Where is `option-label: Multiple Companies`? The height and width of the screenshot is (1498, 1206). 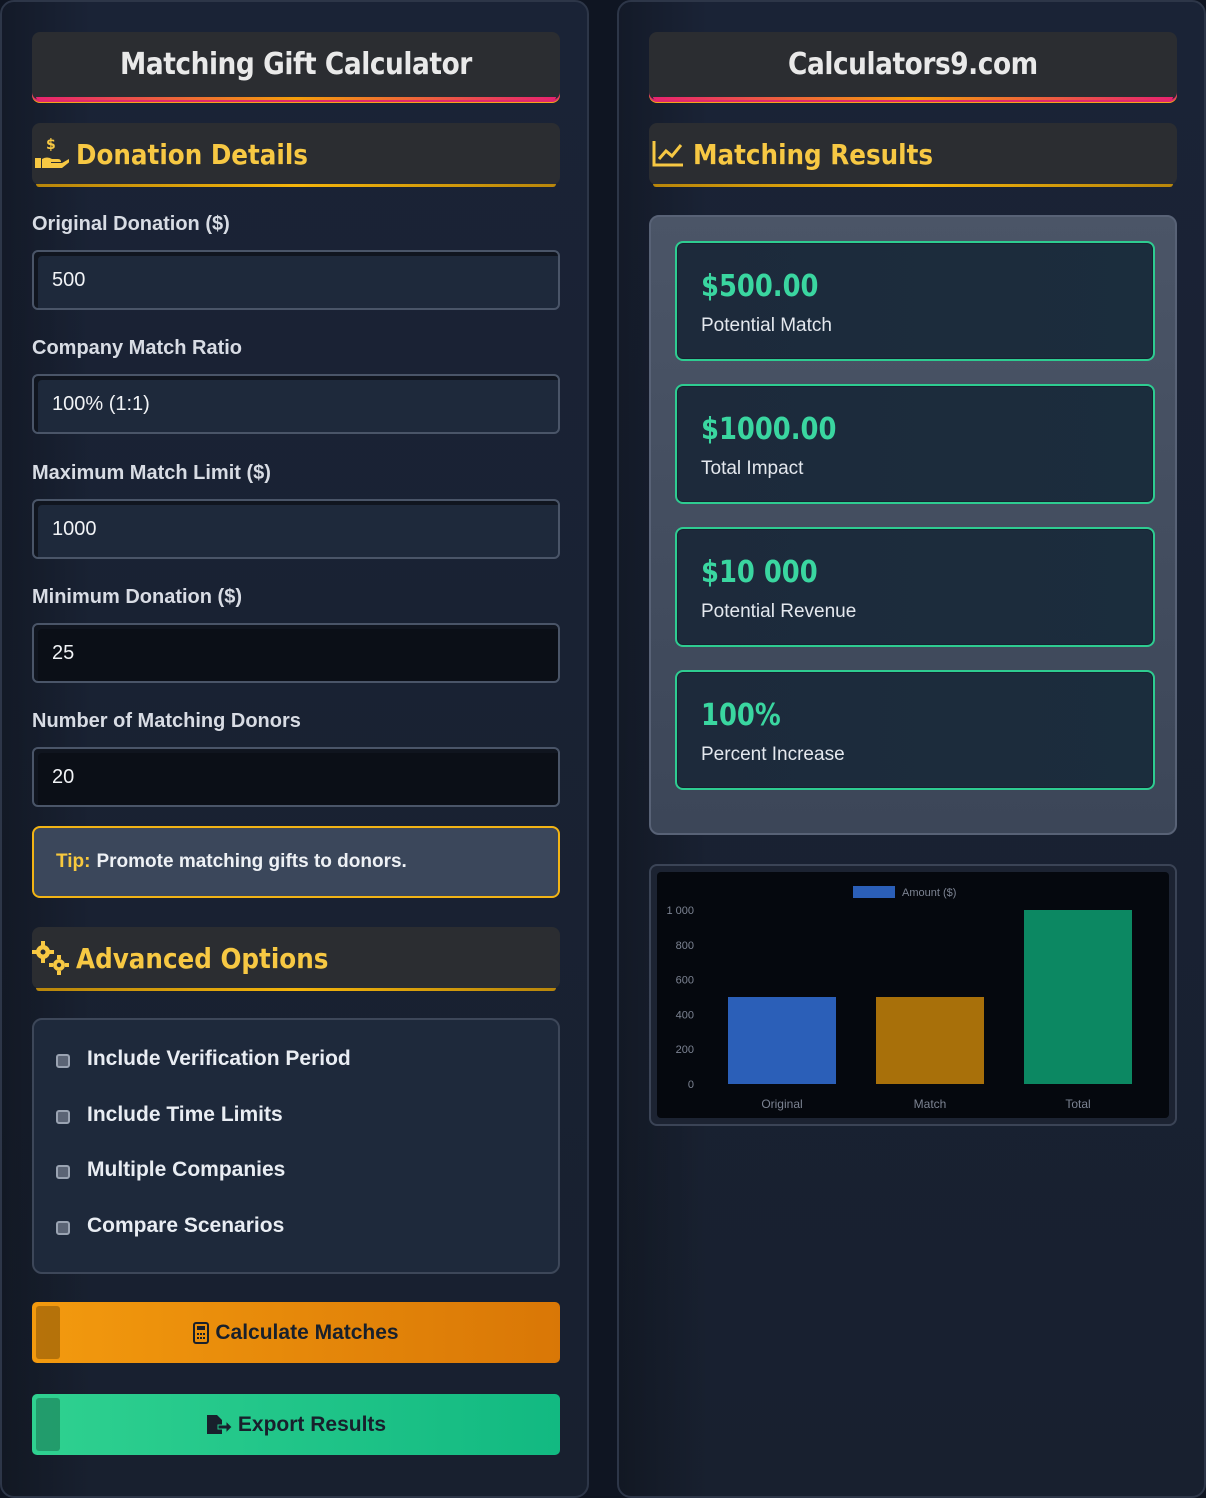 option-label: Multiple Companies is located at coordinates (186, 1169).